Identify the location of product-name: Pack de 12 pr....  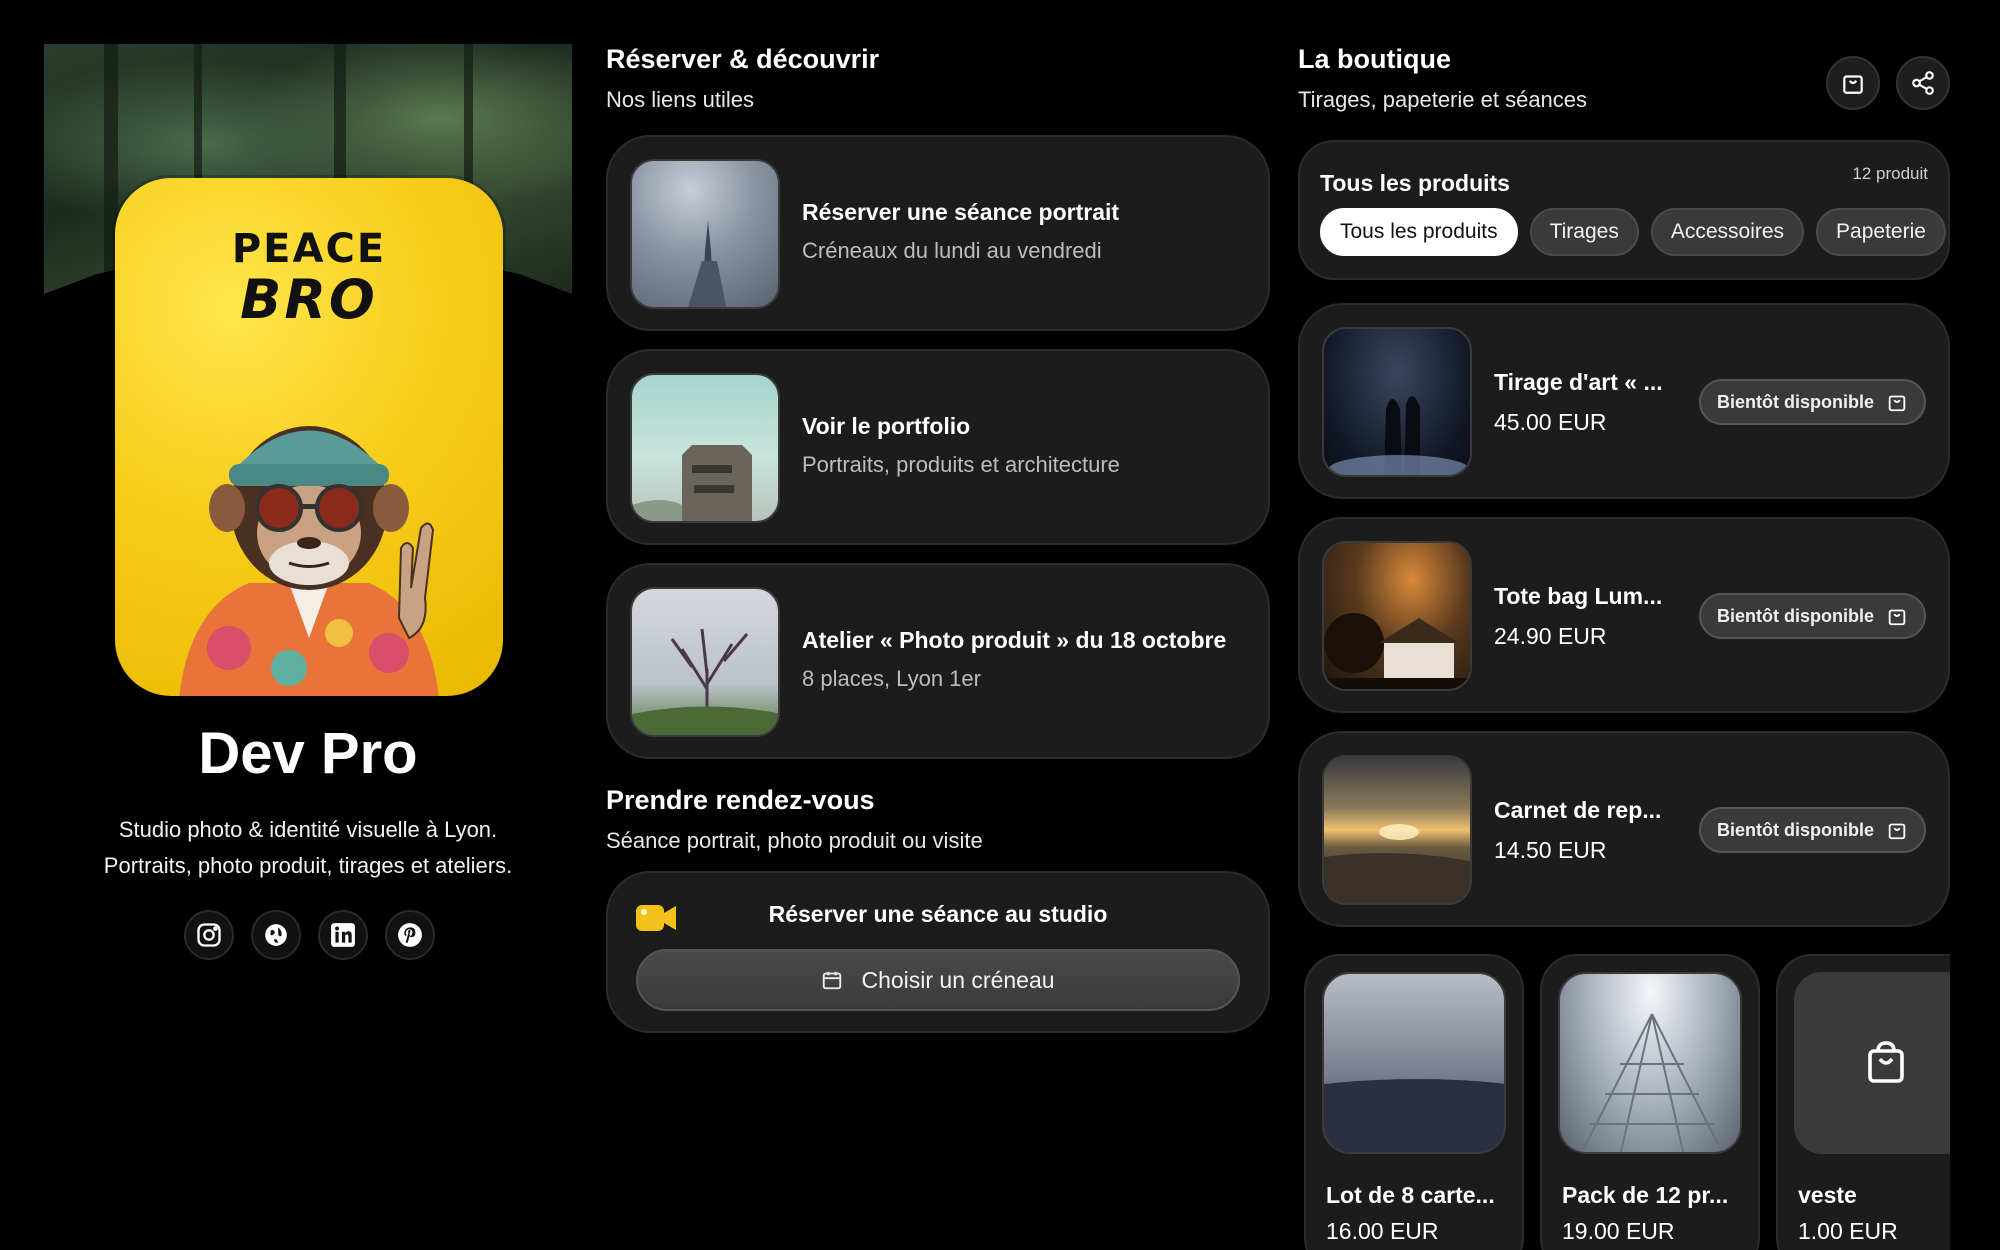
(1645, 1195).